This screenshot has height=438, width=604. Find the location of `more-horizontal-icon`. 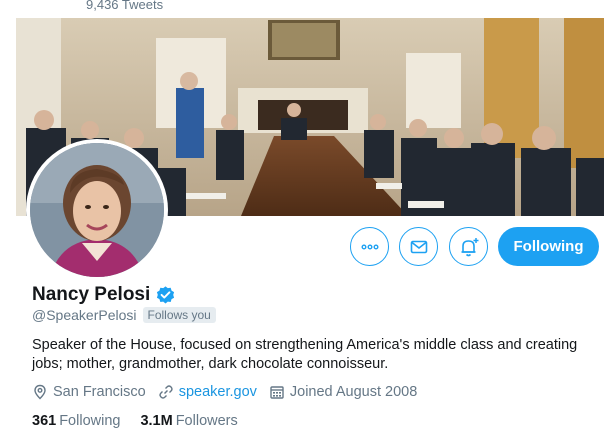

more-horizontal-icon is located at coordinates (369, 246).